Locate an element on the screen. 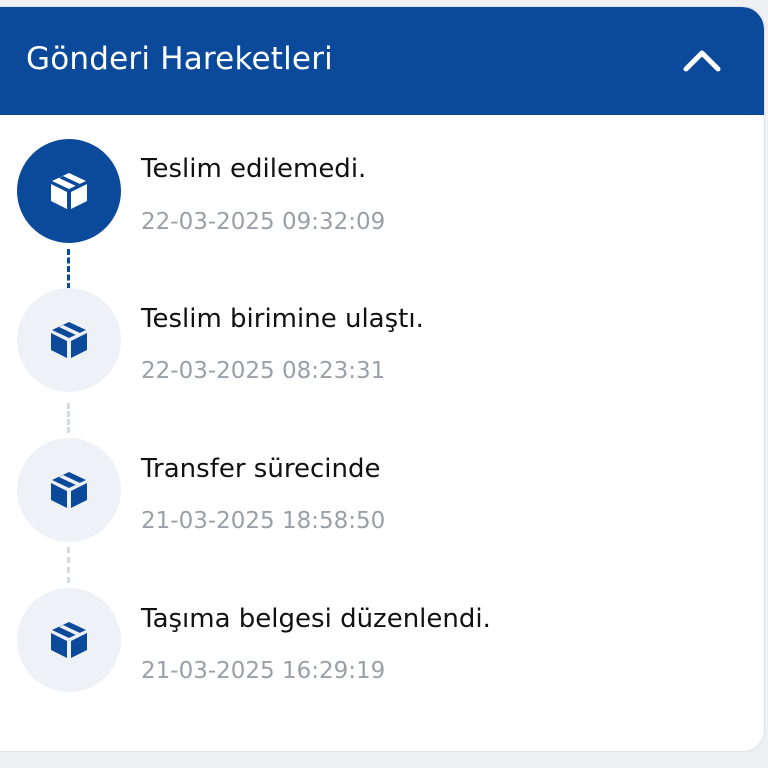 This screenshot has width=768, height=768. event-timestamp: 22-03-2025 09:32:09 is located at coordinates (263, 222).